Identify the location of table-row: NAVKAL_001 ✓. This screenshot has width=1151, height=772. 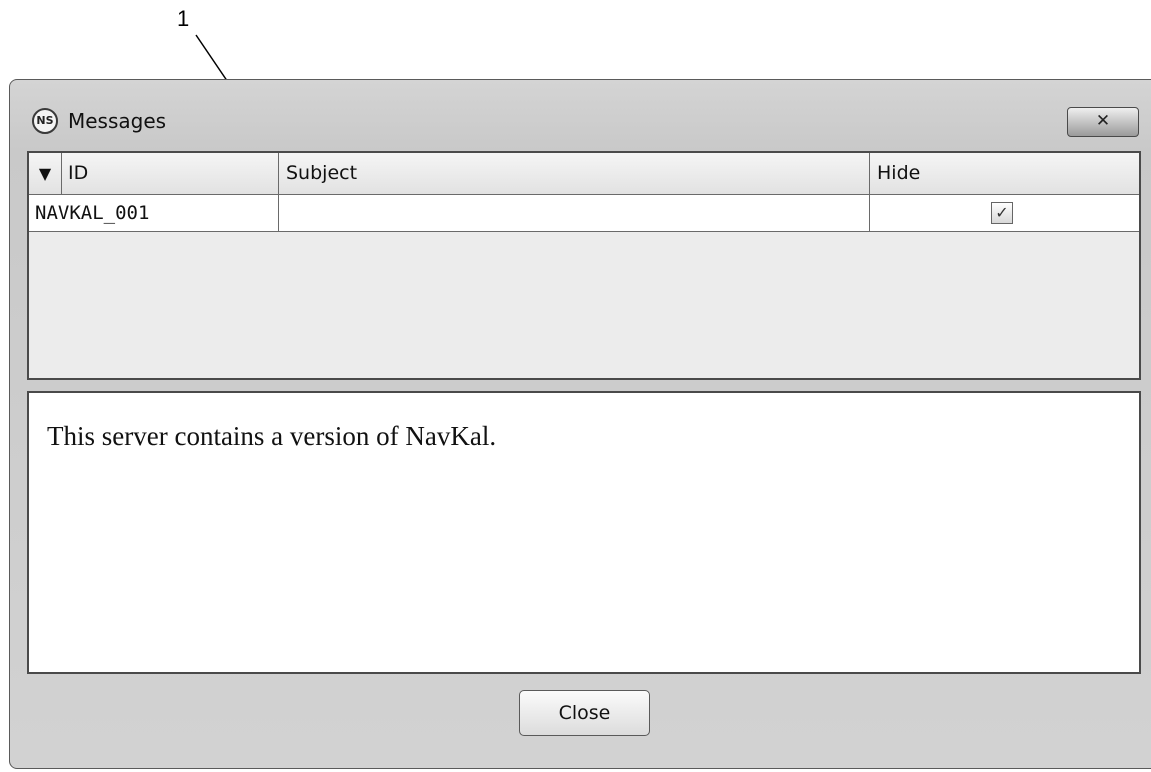
(584, 213).